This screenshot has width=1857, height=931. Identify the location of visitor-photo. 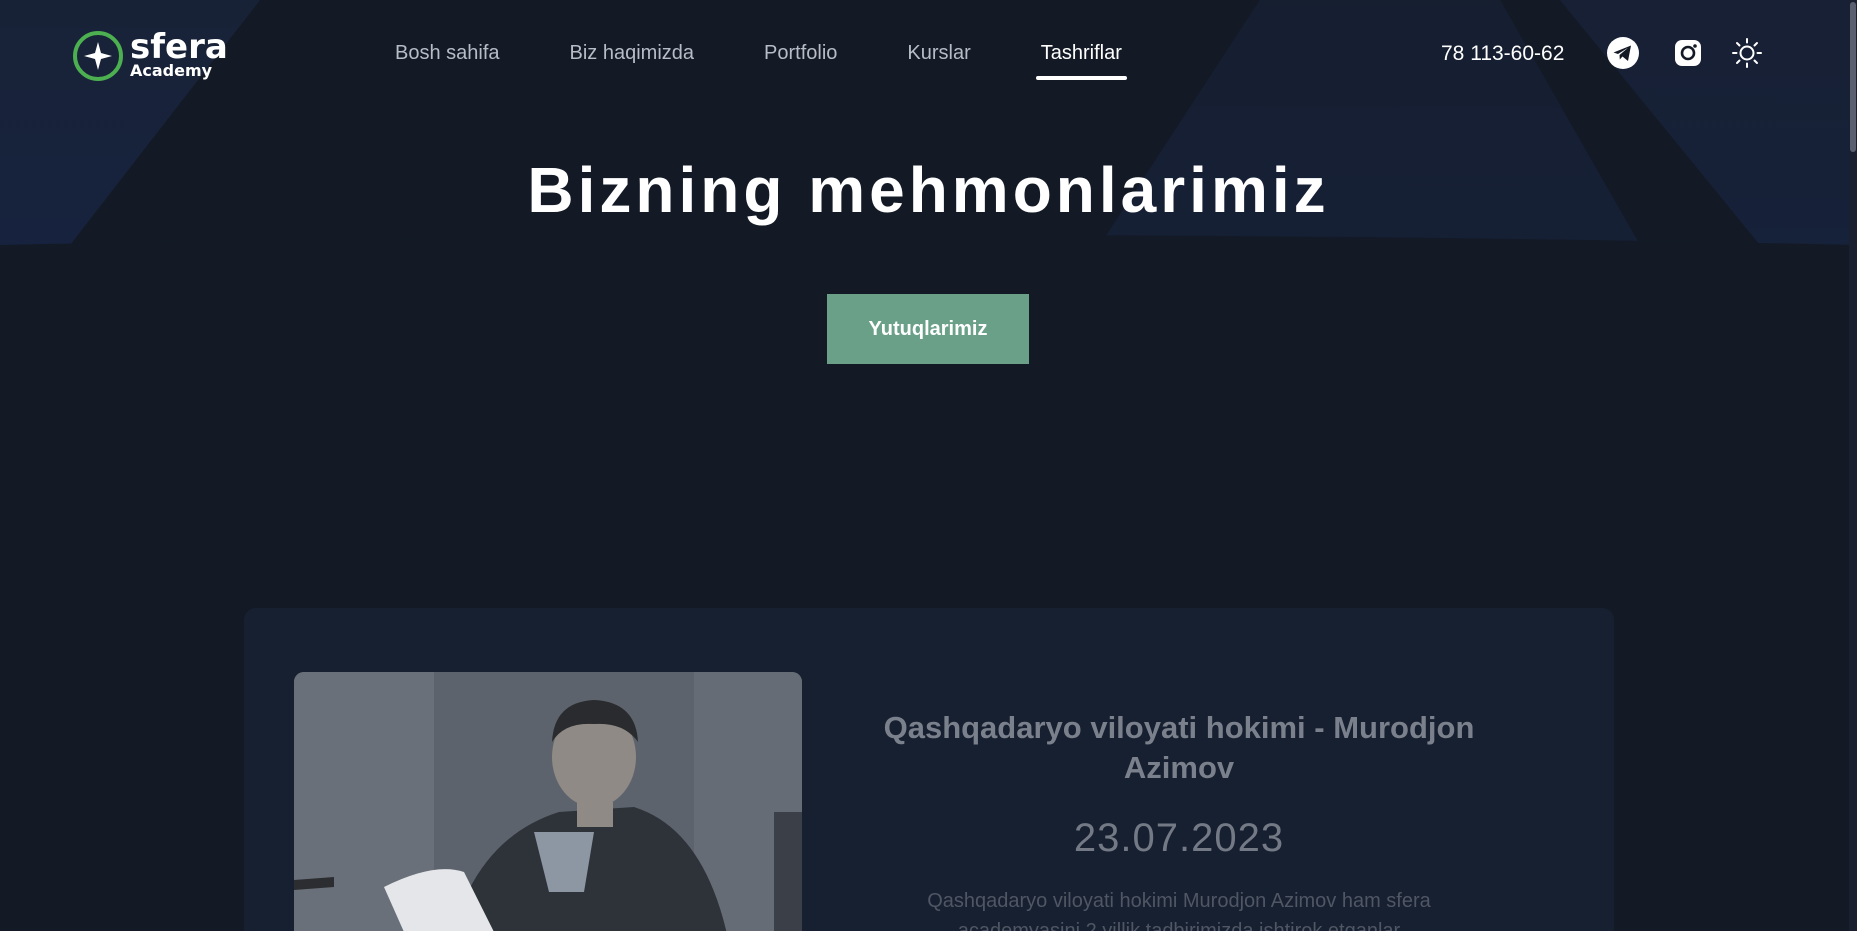
(548, 801).